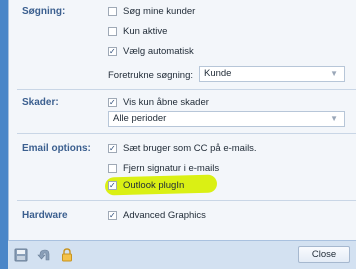  I want to click on section-label-email: Email options:, so click(56, 148).